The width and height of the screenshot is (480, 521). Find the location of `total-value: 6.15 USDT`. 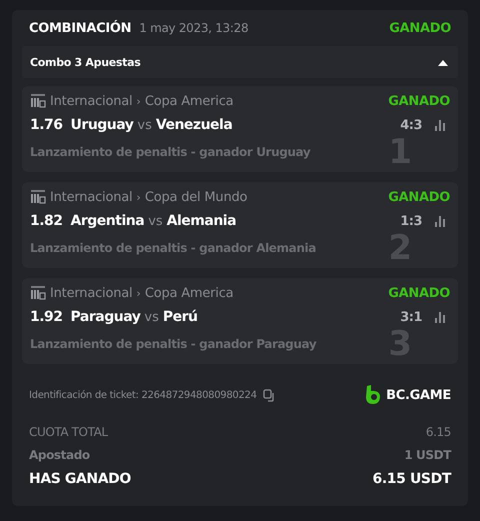

total-value: 6.15 USDT is located at coordinates (411, 479).